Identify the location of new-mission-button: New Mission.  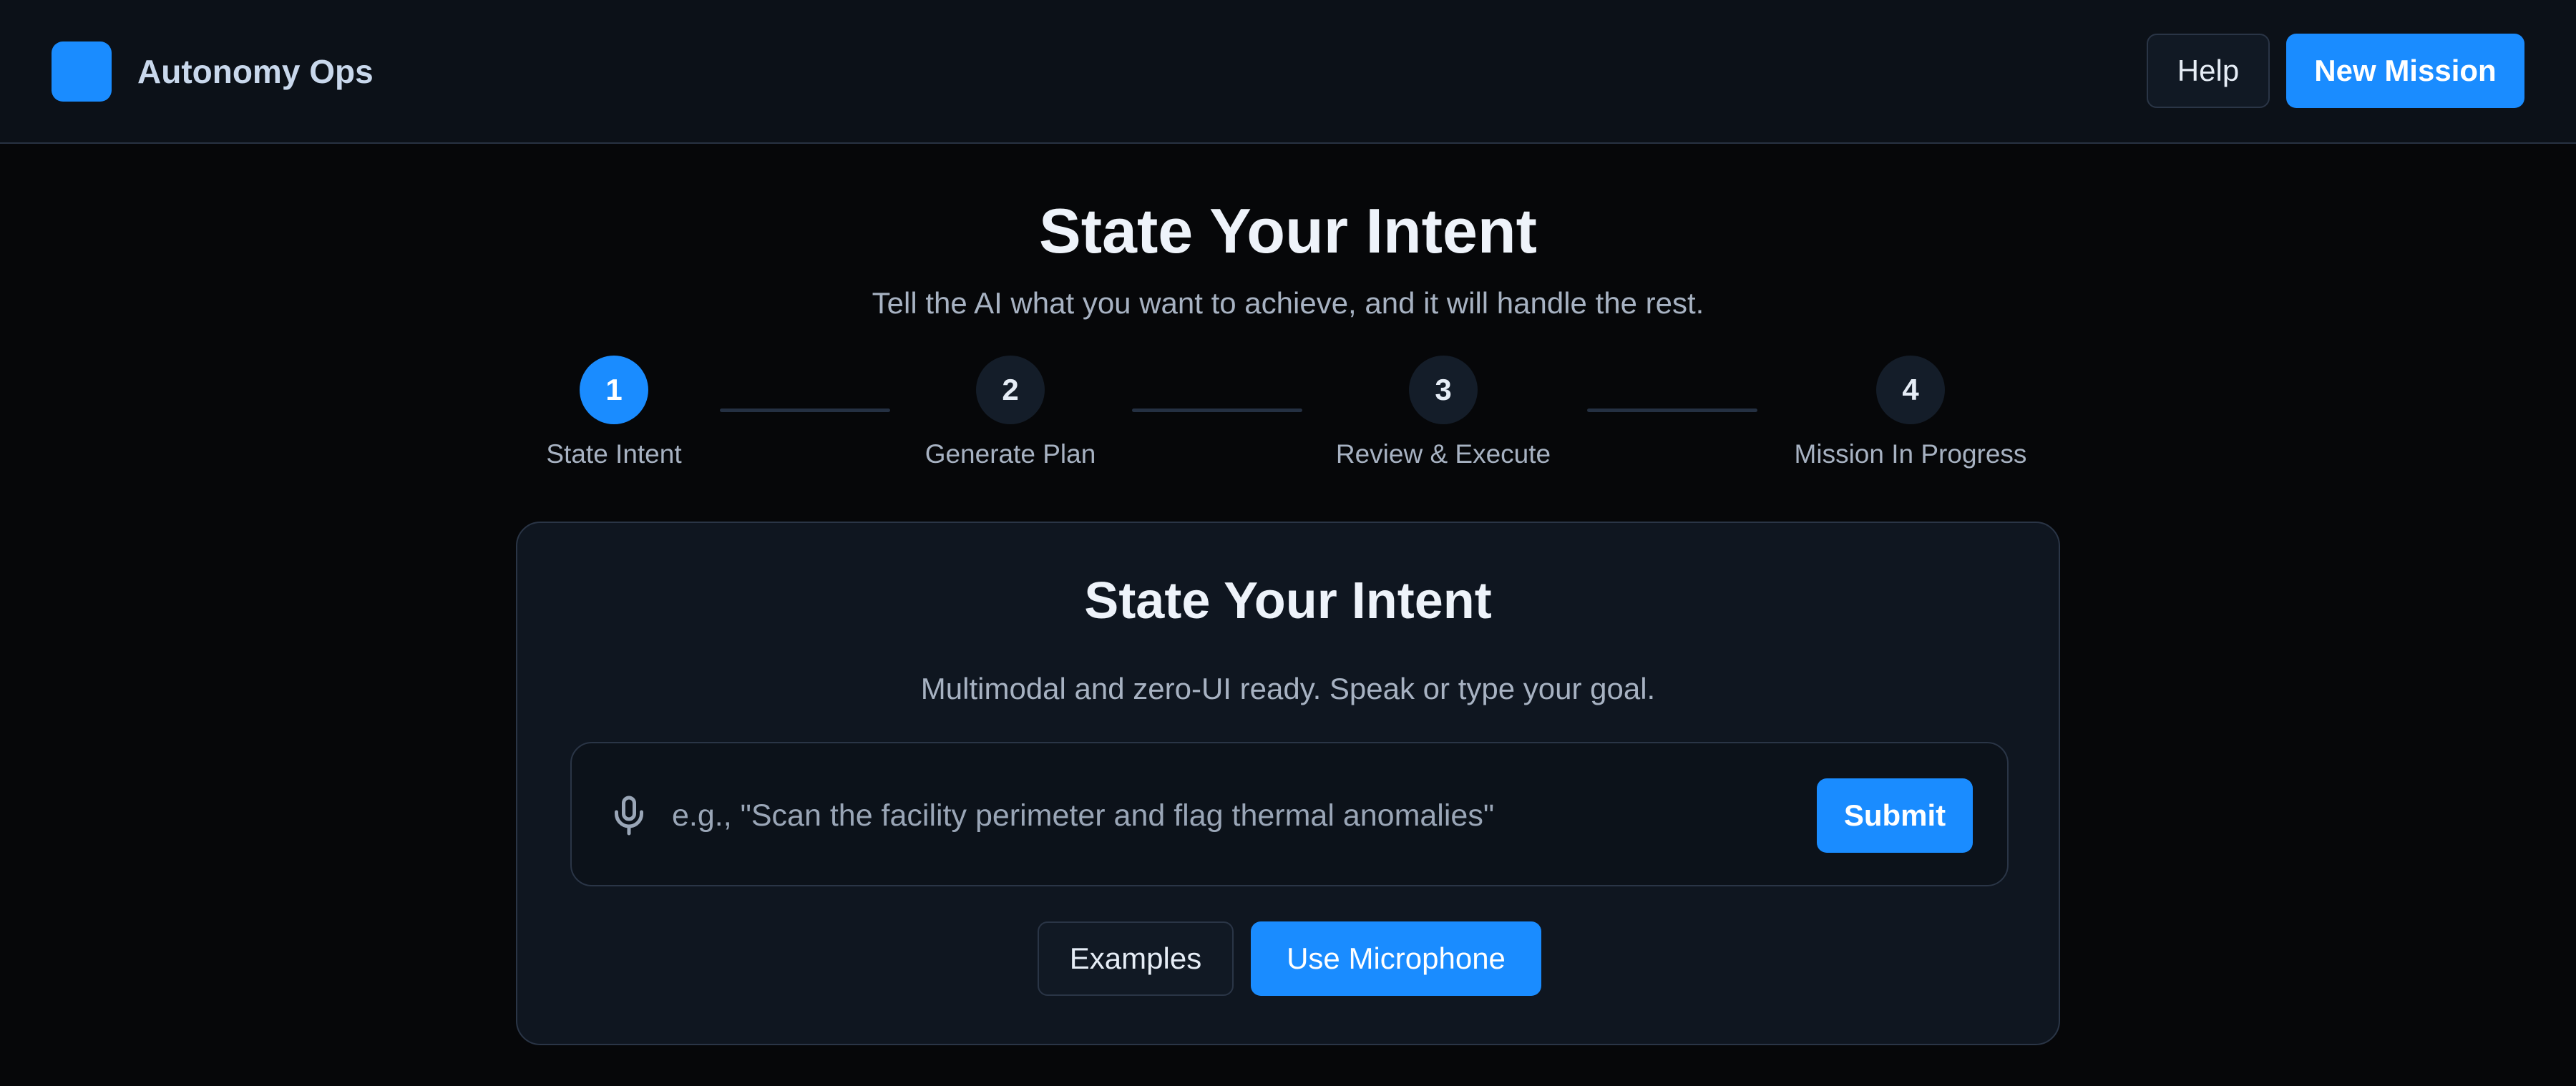
(2405, 71).